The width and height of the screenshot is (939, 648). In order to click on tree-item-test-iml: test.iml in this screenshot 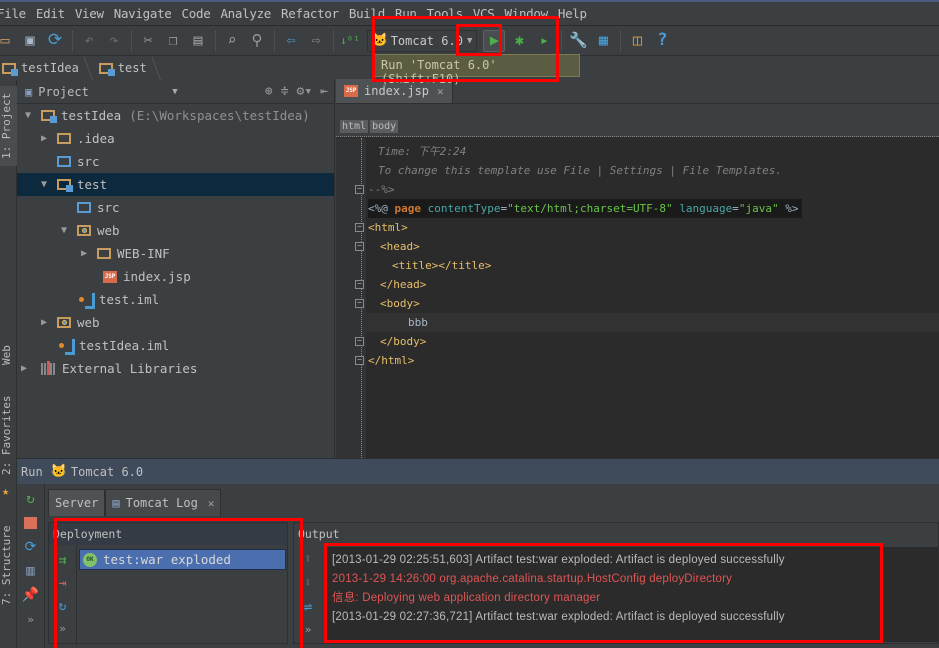, I will do `click(175, 299)`.